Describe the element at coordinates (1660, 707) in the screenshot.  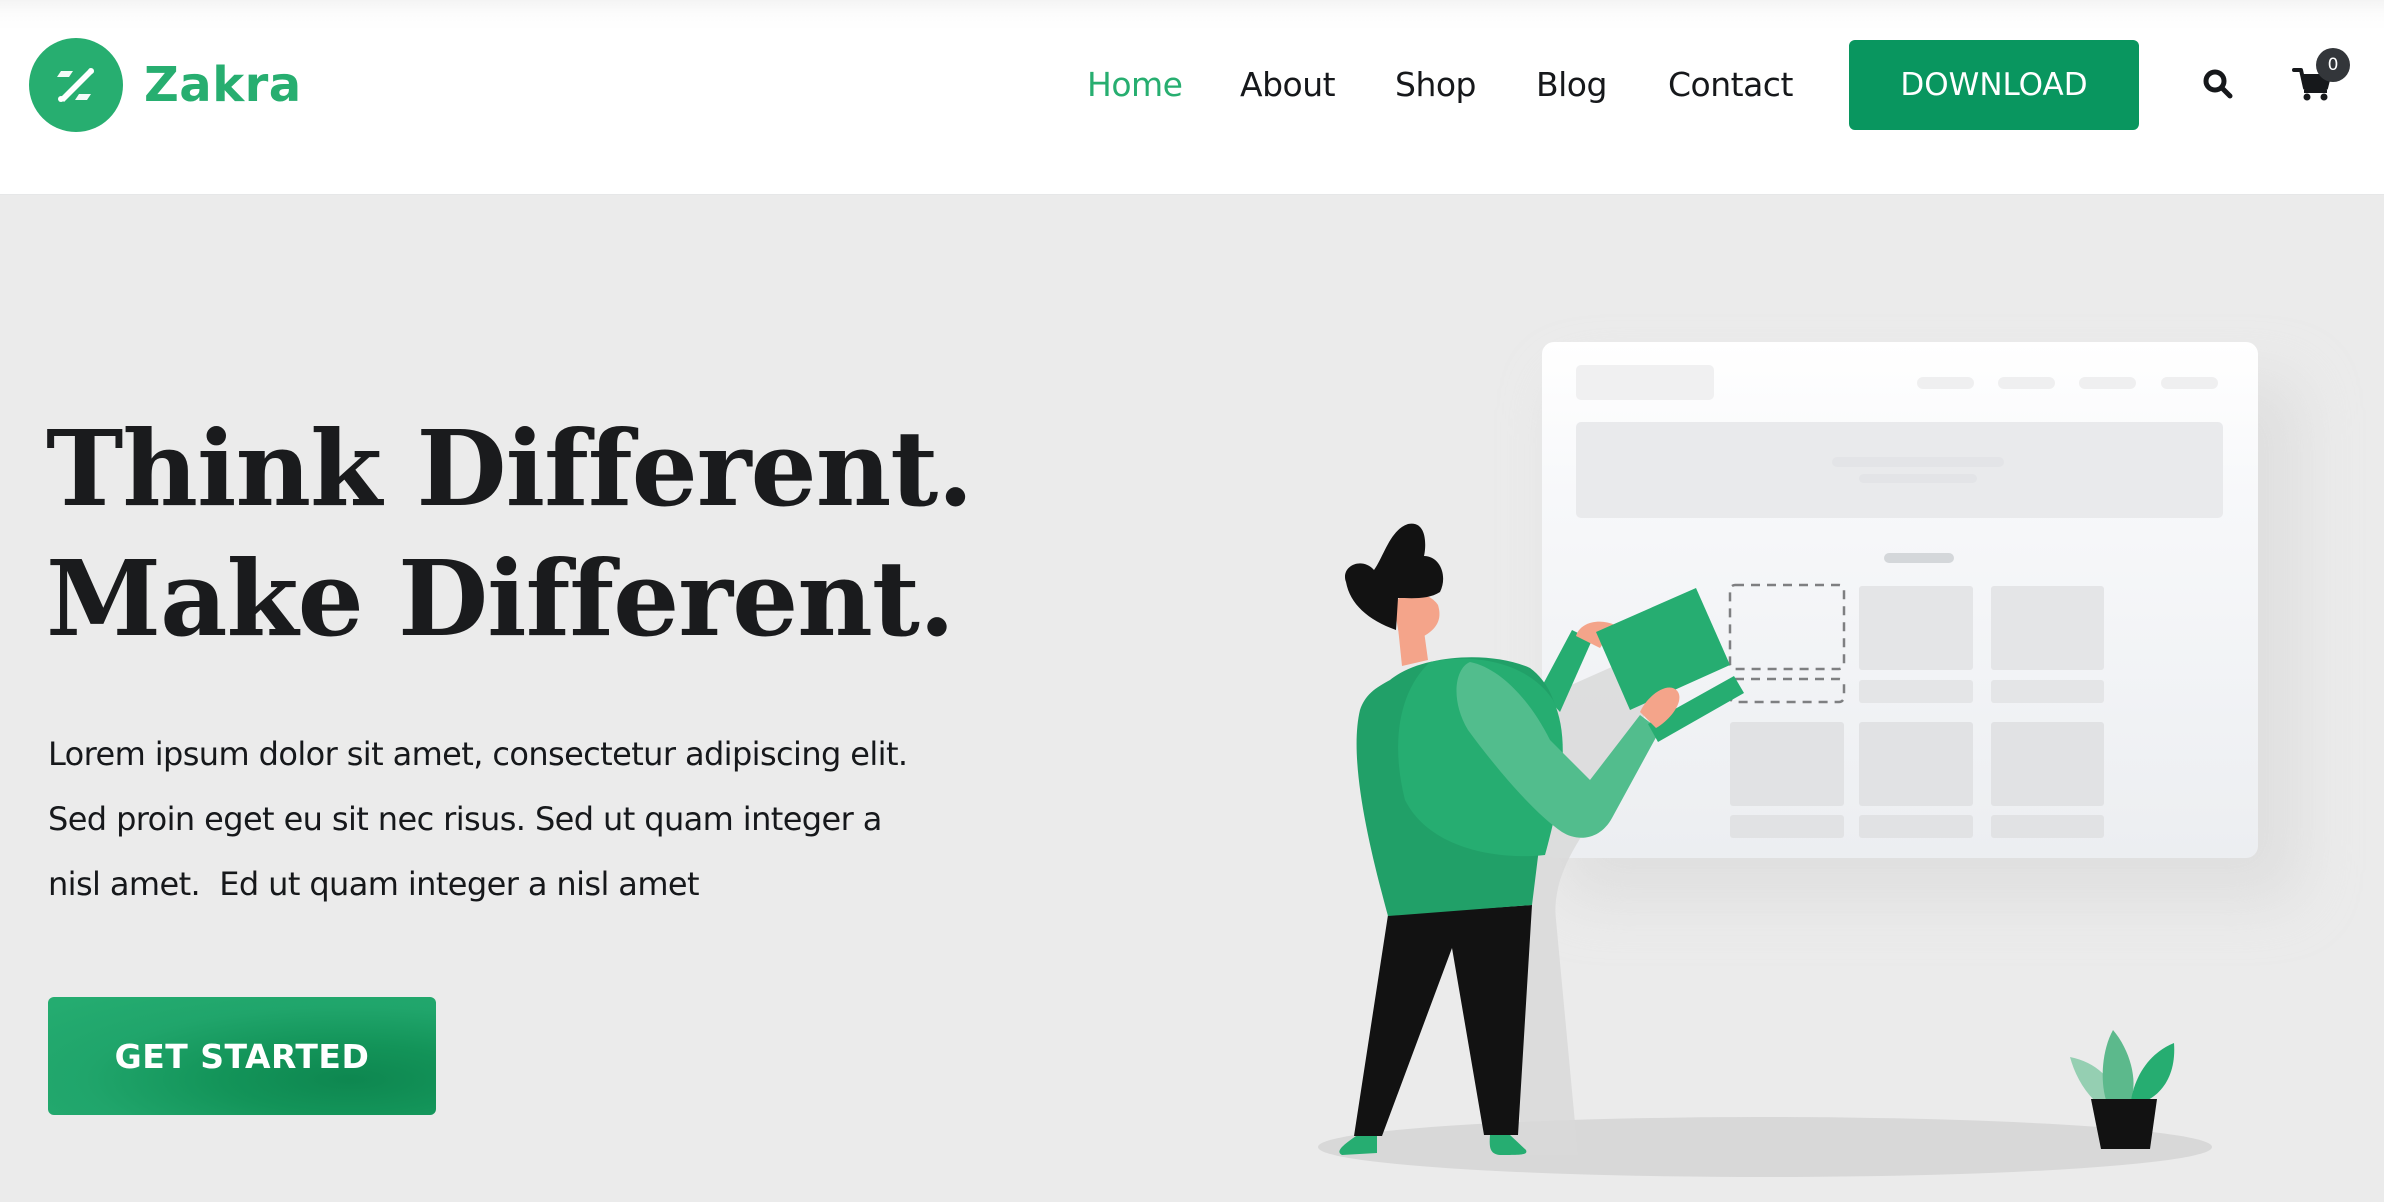
I see `person-front-hand` at that location.